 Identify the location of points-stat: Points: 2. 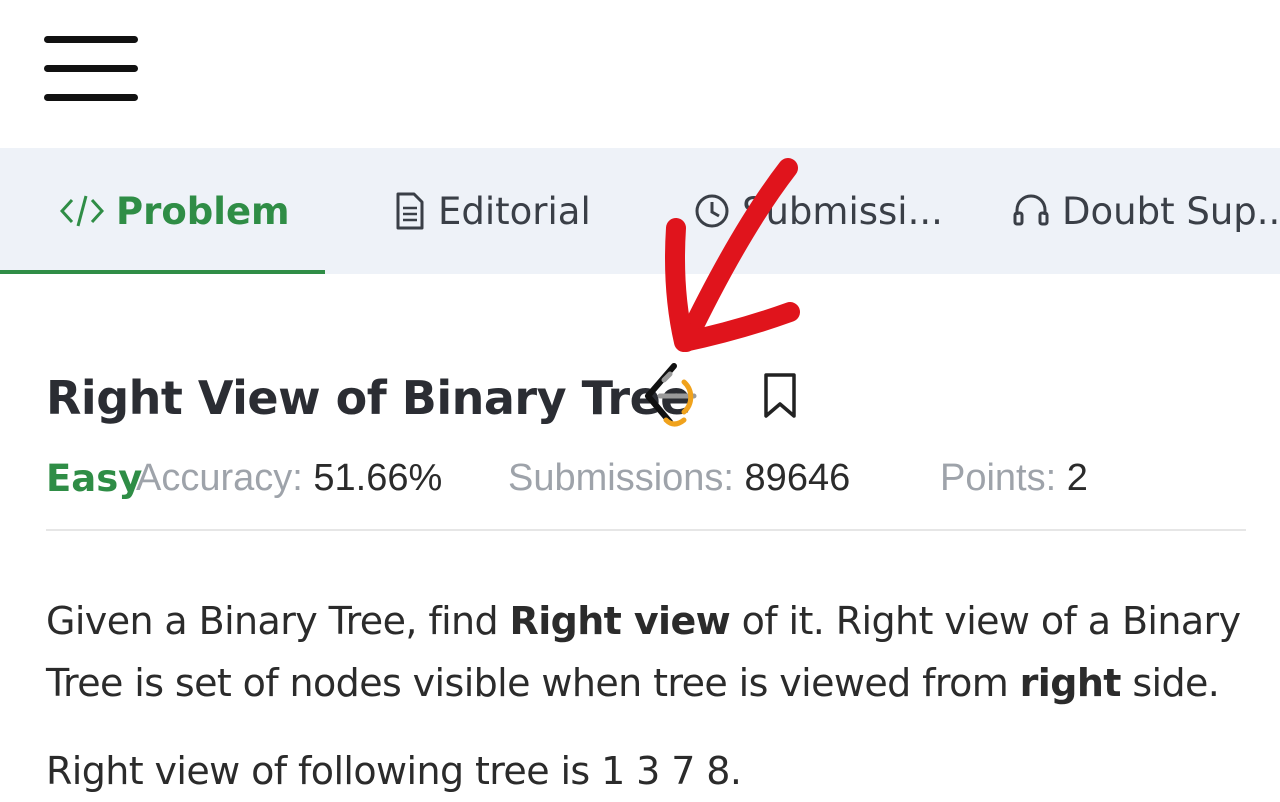
(1014, 478).